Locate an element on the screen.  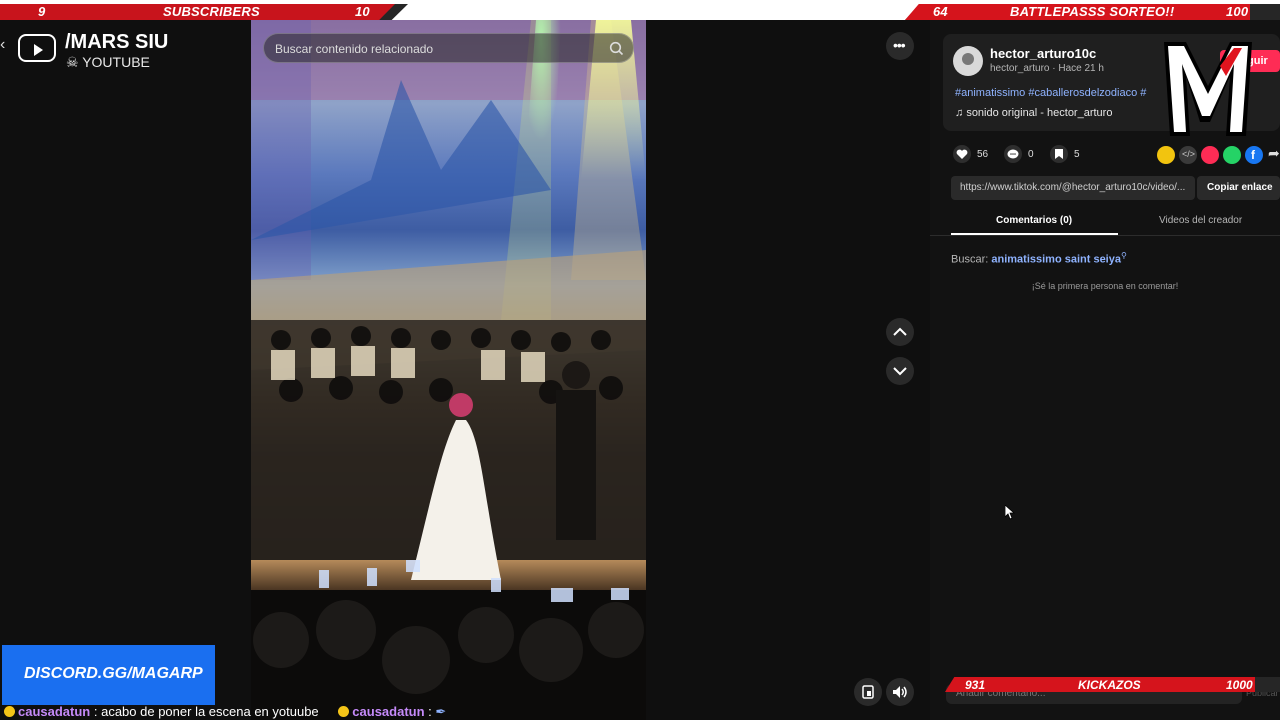
save-button is located at coordinates (1059, 154).